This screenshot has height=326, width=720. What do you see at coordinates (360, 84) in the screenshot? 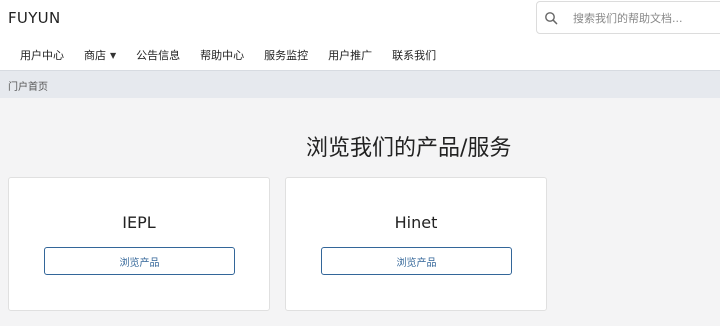
I see `breadcrumb-bar: 门户首页` at bounding box center [360, 84].